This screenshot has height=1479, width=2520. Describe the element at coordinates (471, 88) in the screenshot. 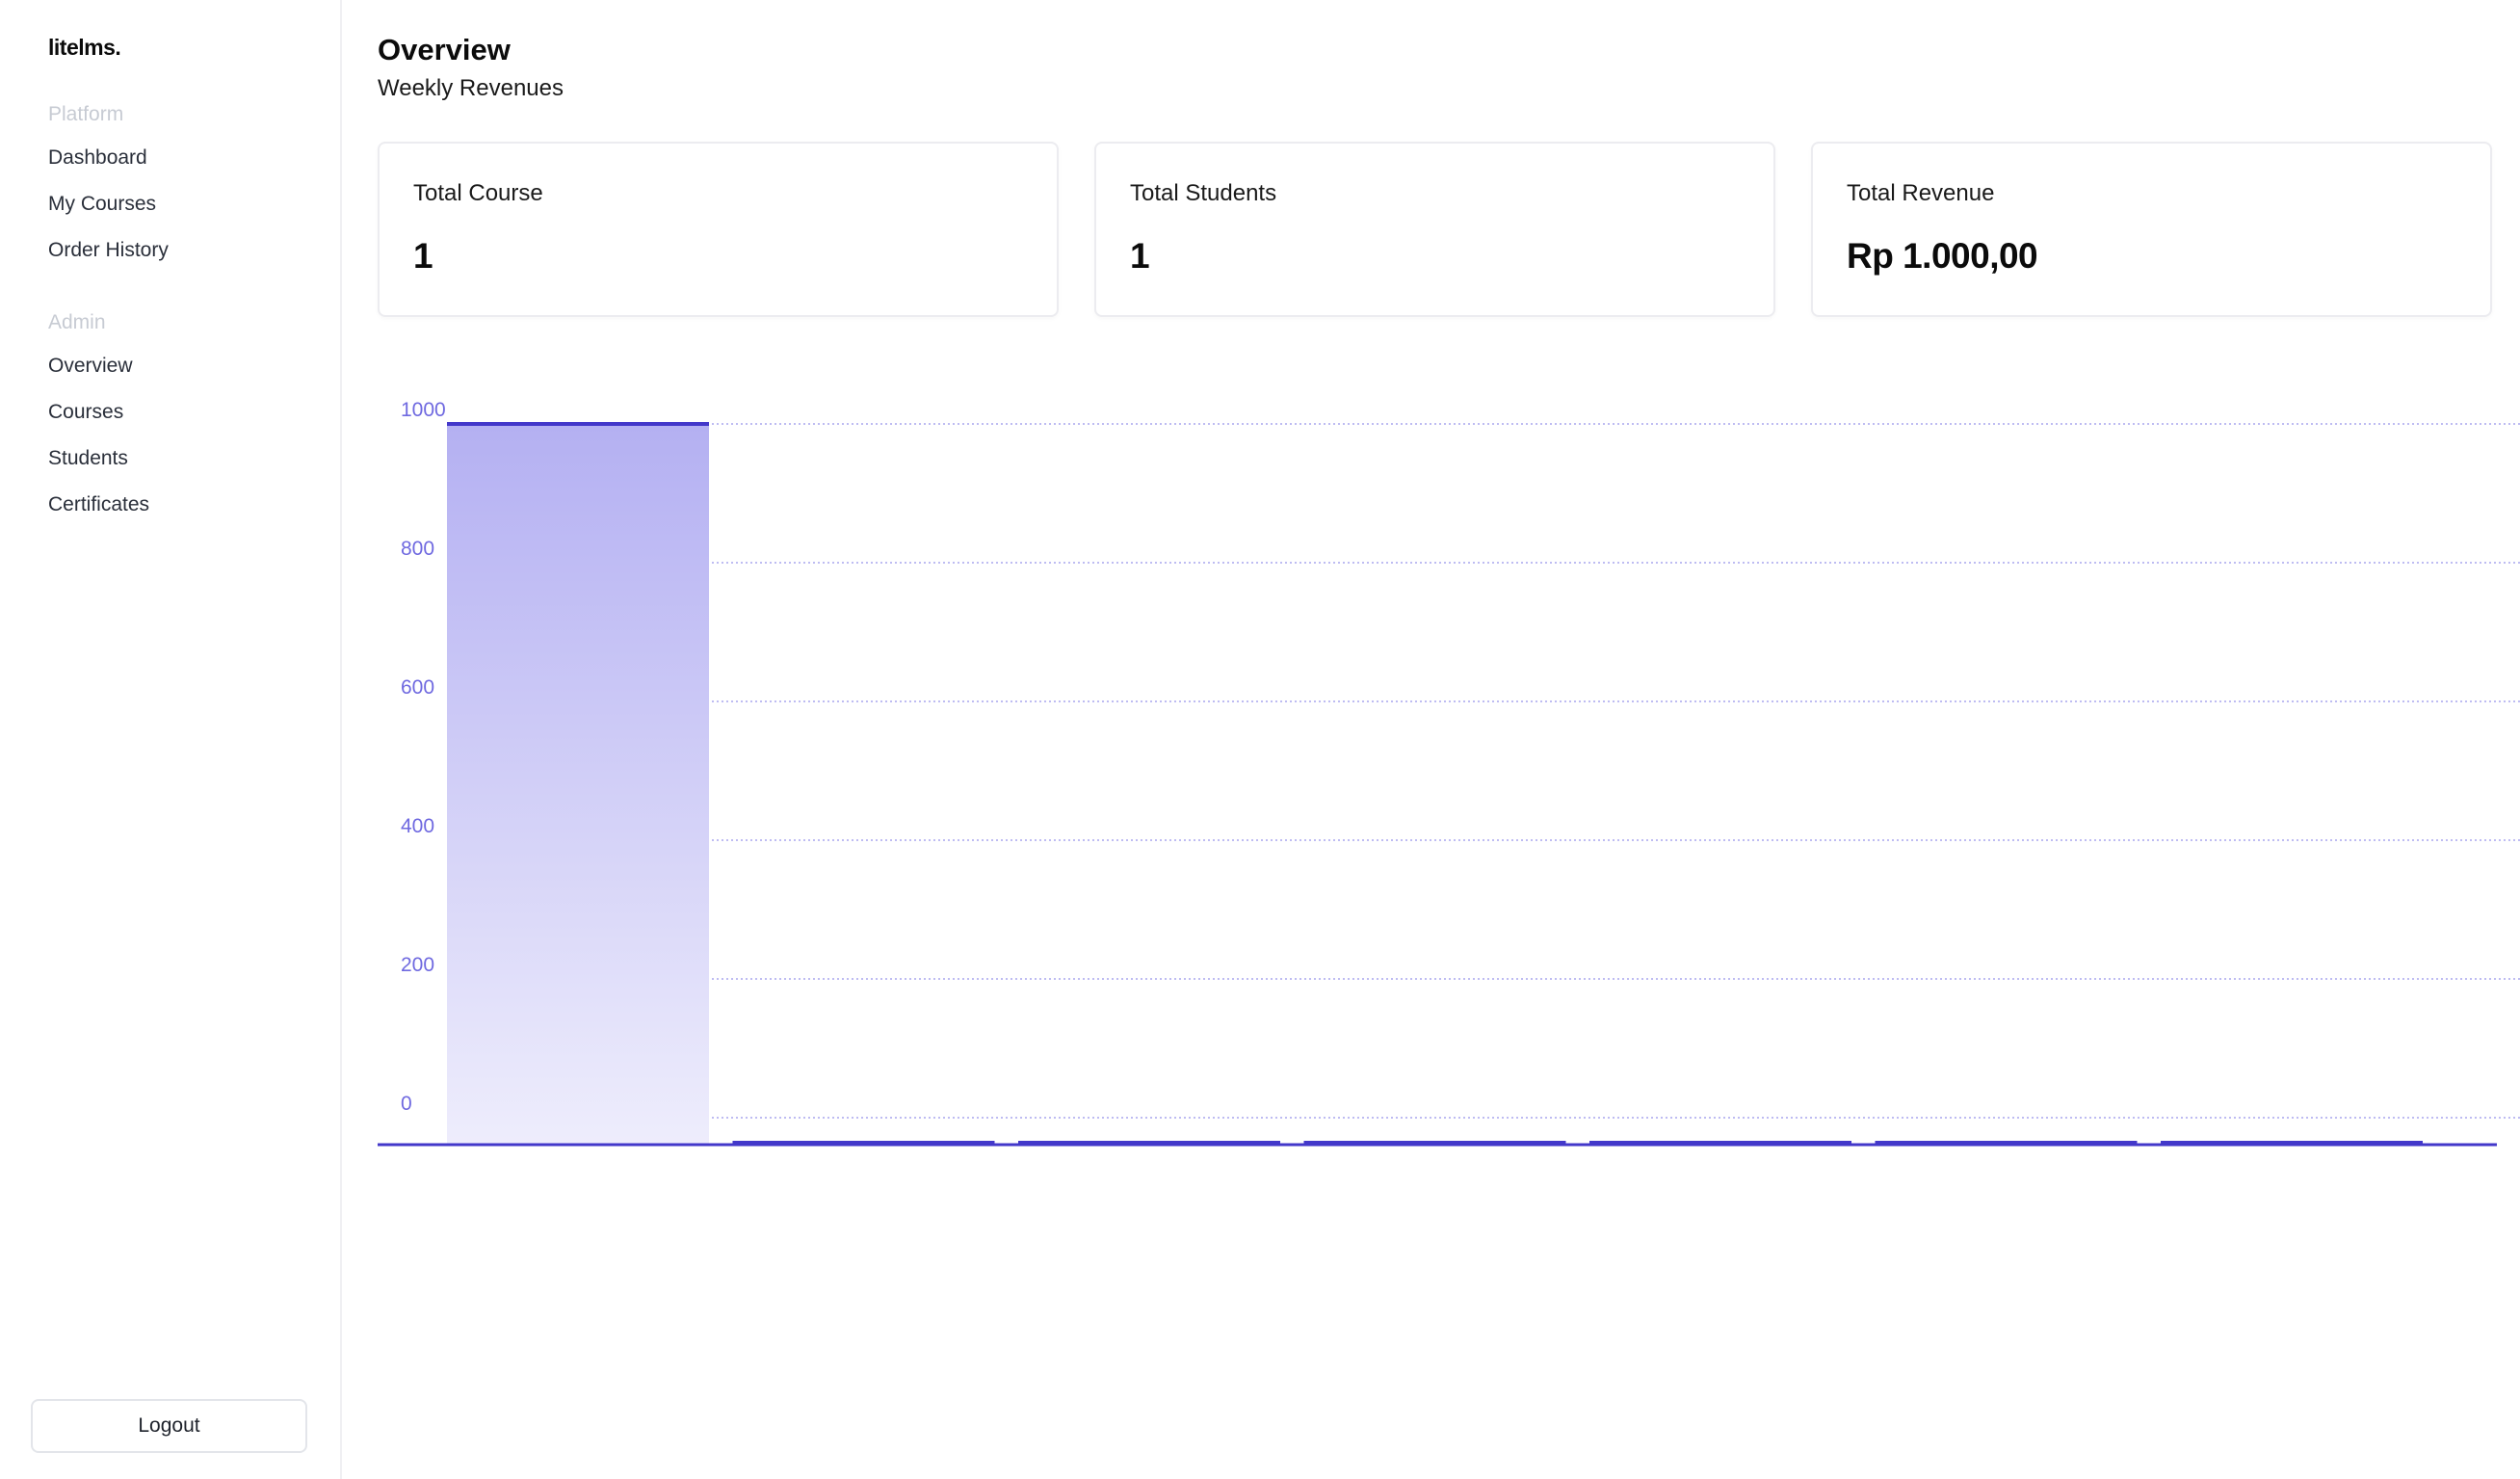

I see `page-subtitle: Weekly Revenues` at that location.